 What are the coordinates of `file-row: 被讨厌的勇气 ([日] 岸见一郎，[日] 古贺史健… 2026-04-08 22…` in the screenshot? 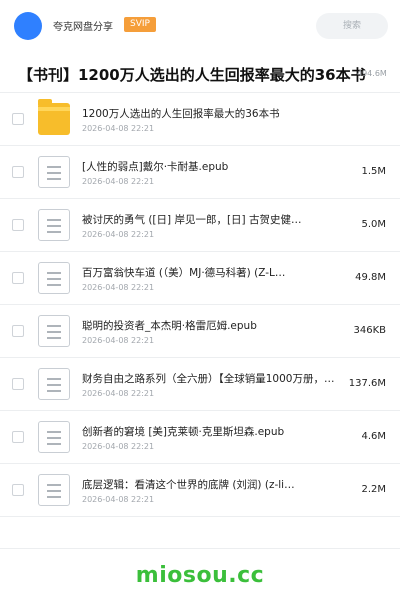 It's located at (200, 225).